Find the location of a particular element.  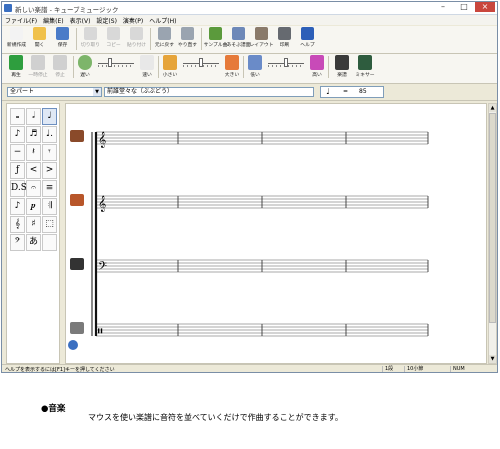

window-title: 新しい楽譜 - キューブミュージック is located at coordinates (67, 10).